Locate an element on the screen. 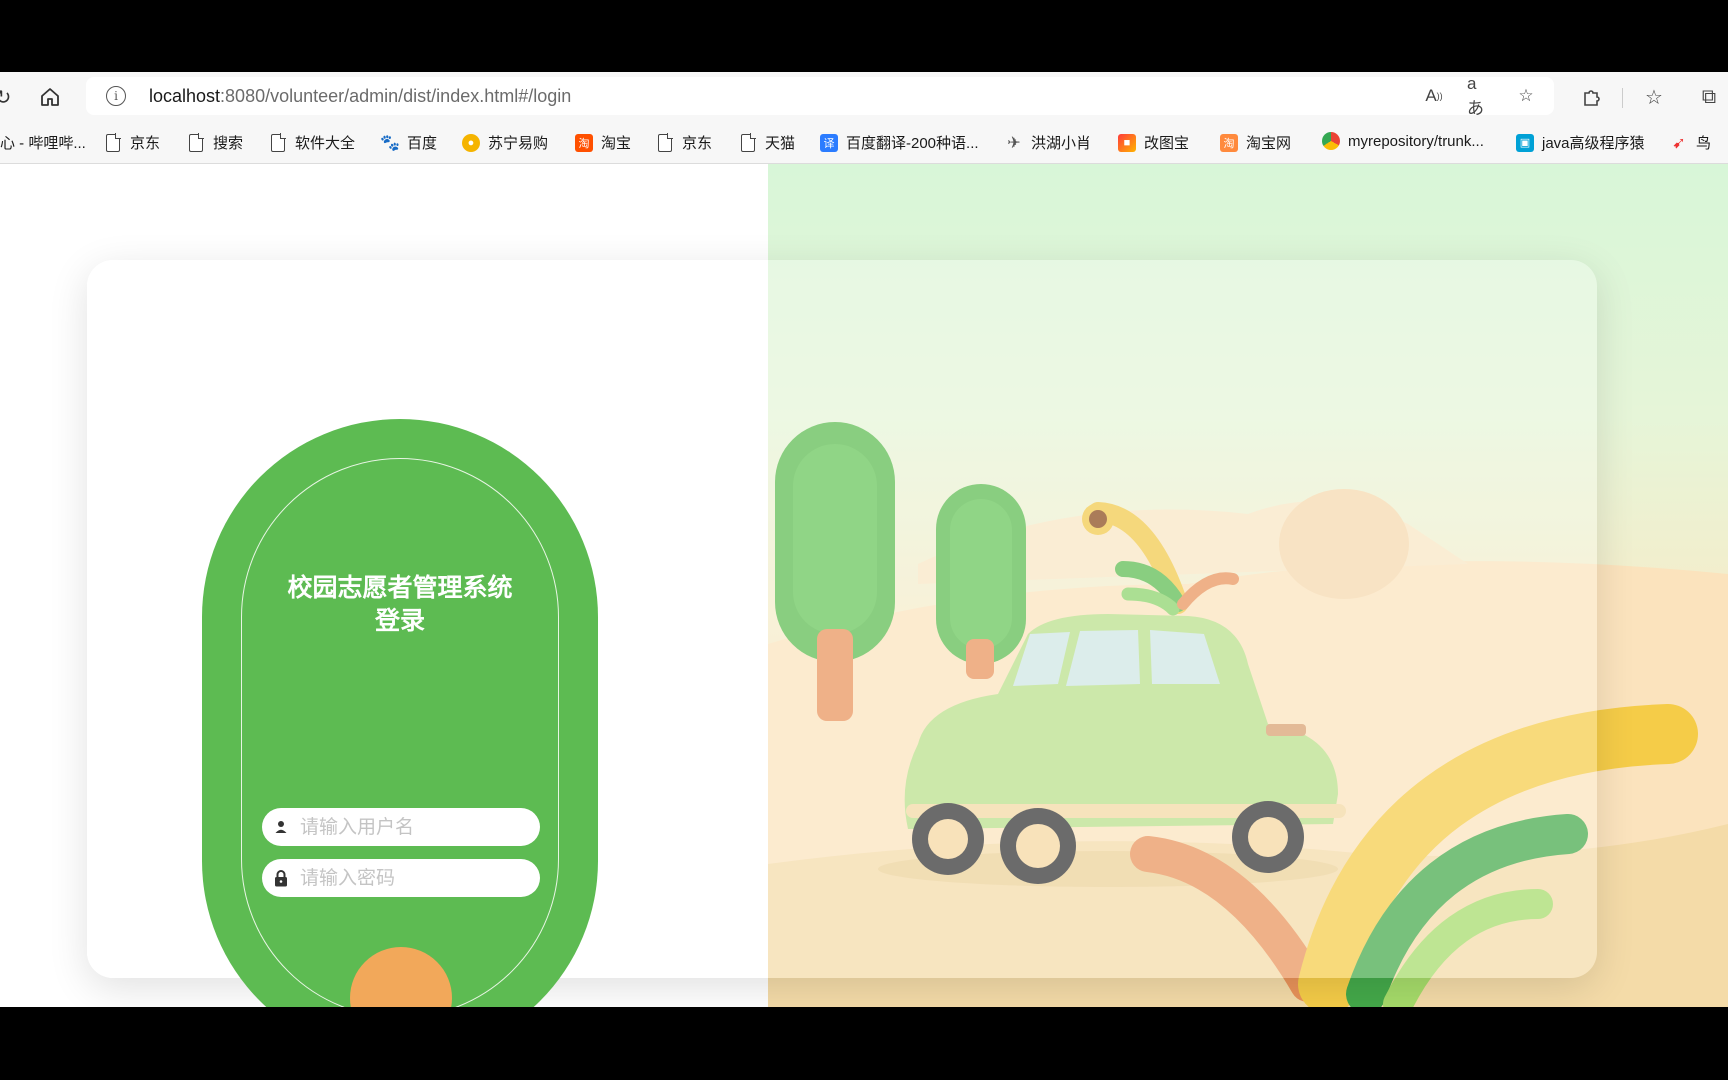  site-info-icon: i is located at coordinates (116, 96).